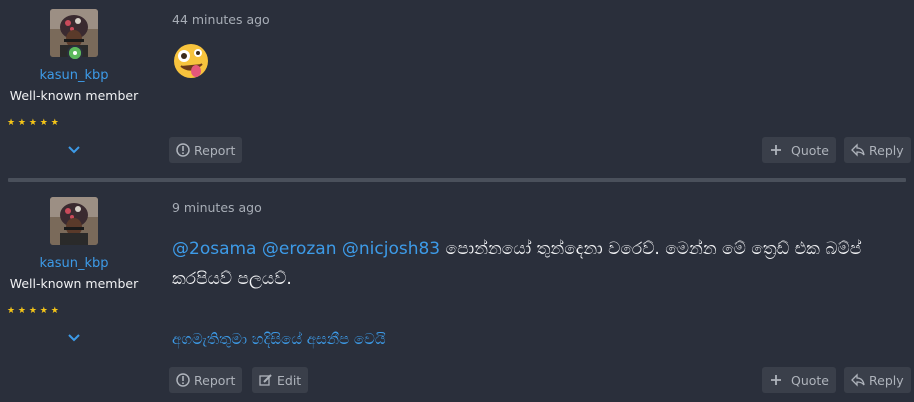 Image resolution: width=914 pixels, height=402 pixels. Describe the element at coordinates (221, 19) in the screenshot. I see `post-timestamp: 44 minutes ago` at that location.